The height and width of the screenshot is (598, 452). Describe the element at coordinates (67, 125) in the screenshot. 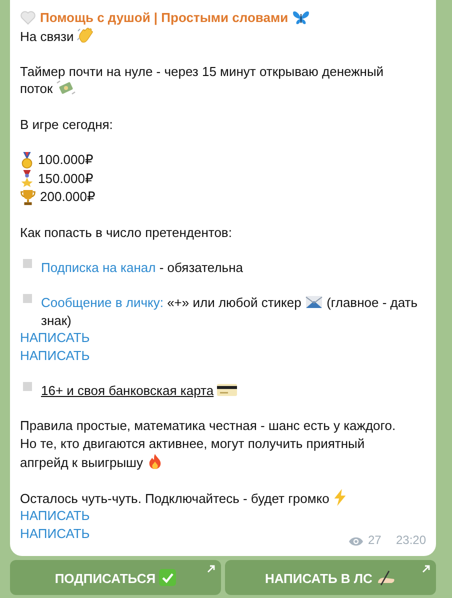

I see `message-text: В игре сегодня:` at that location.